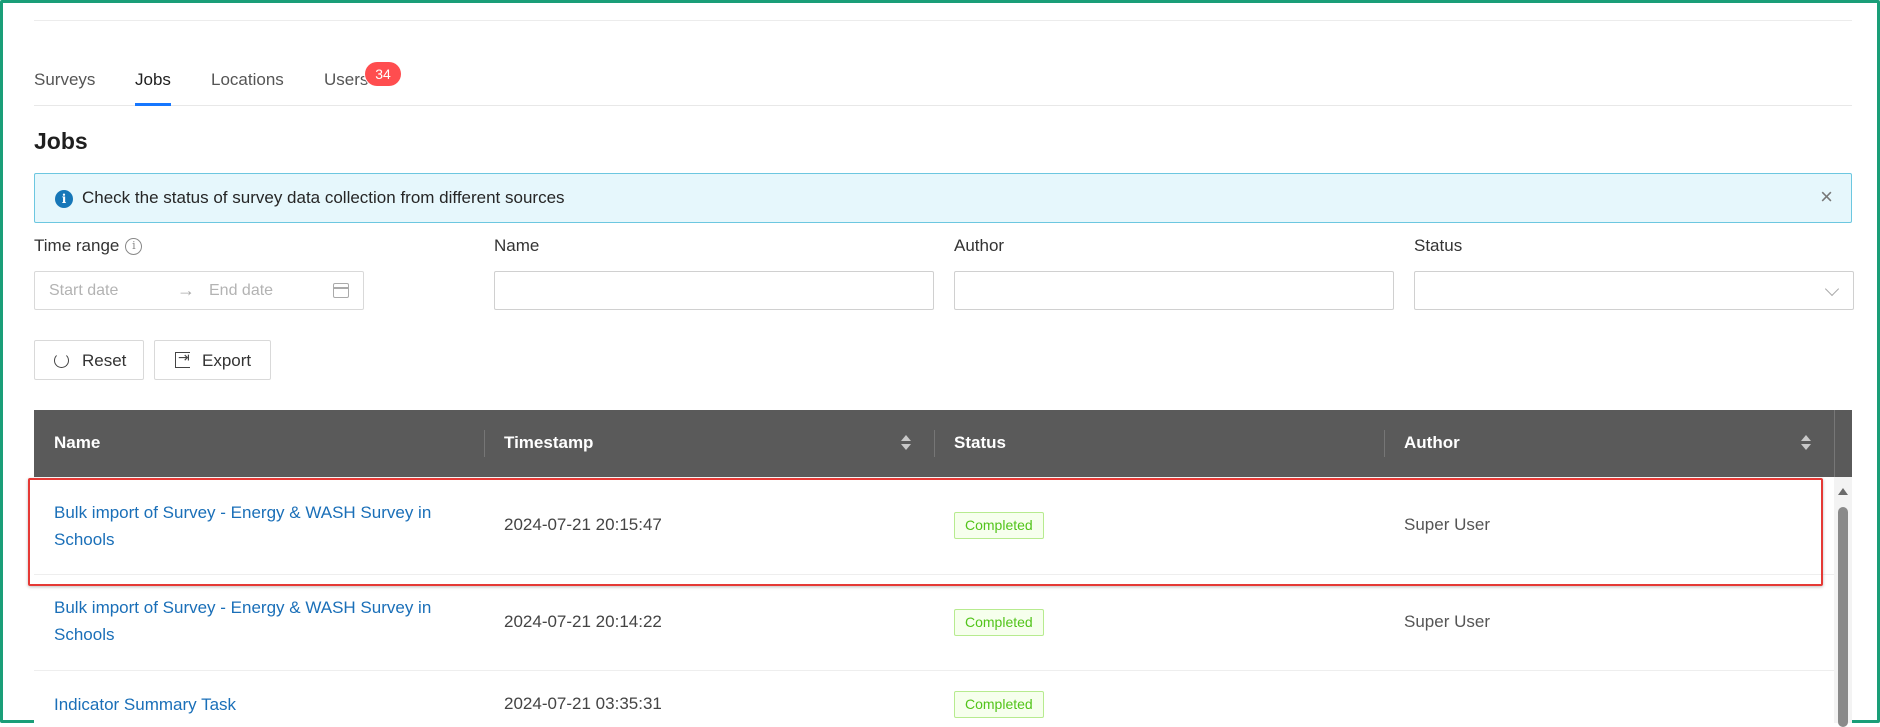 This screenshot has height=727, width=1880. I want to click on table-header: Name Timestamp Status Author, so click(934, 443).